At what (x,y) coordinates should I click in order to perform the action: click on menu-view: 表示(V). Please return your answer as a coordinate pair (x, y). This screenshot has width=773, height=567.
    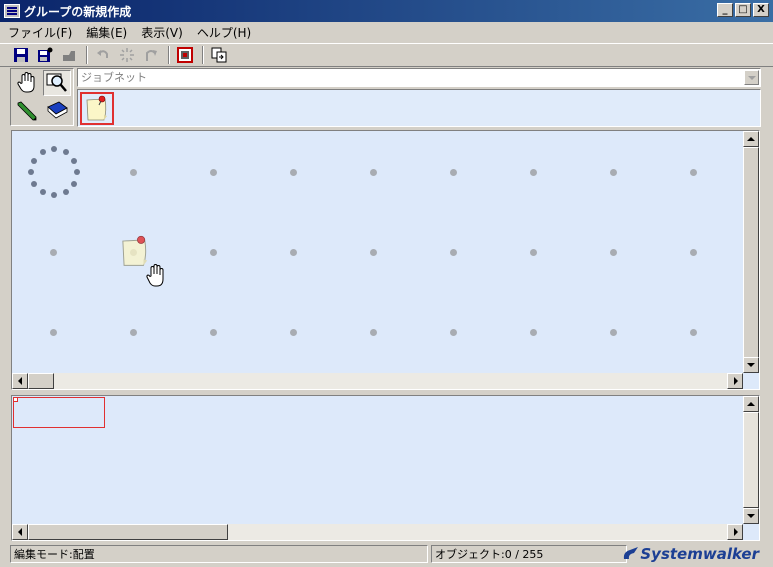
    Looking at the image, I should click on (161, 32).